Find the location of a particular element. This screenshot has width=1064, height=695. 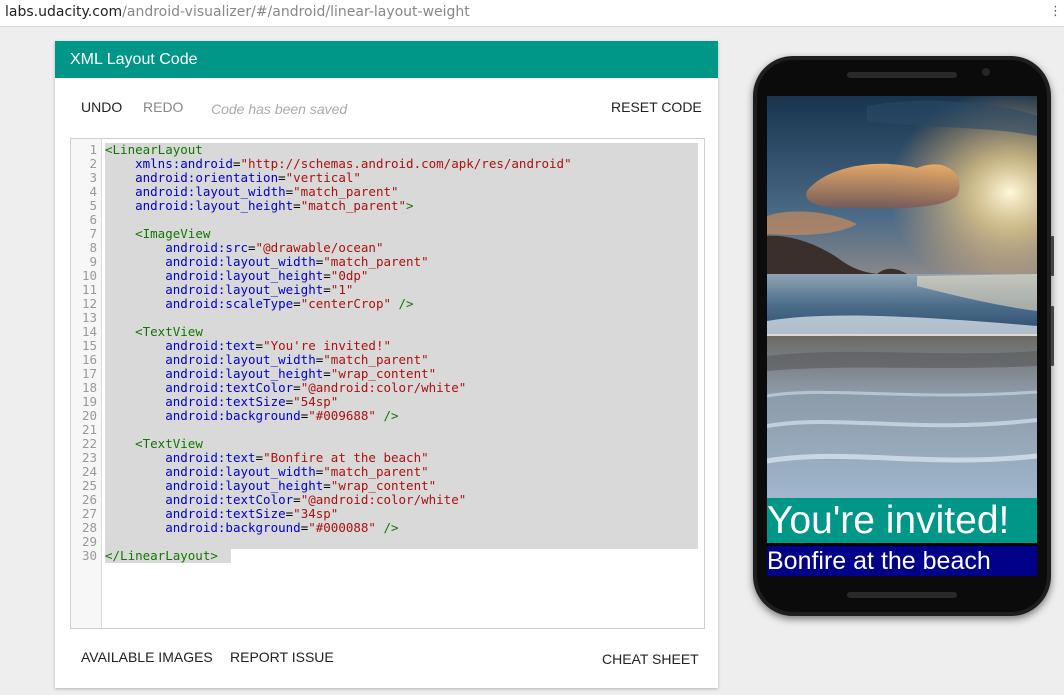

code-line: <LinearLayout is located at coordinates (154, 150).